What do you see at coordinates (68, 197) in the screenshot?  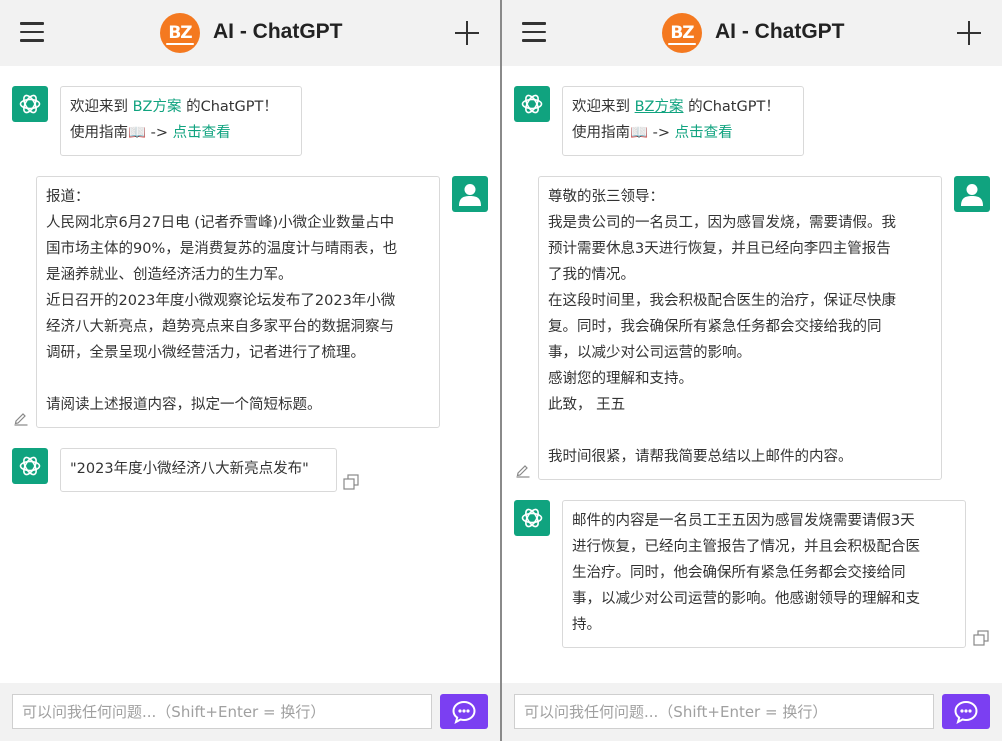 I see `message-line: 报道：` at bounding box center [68, 197].